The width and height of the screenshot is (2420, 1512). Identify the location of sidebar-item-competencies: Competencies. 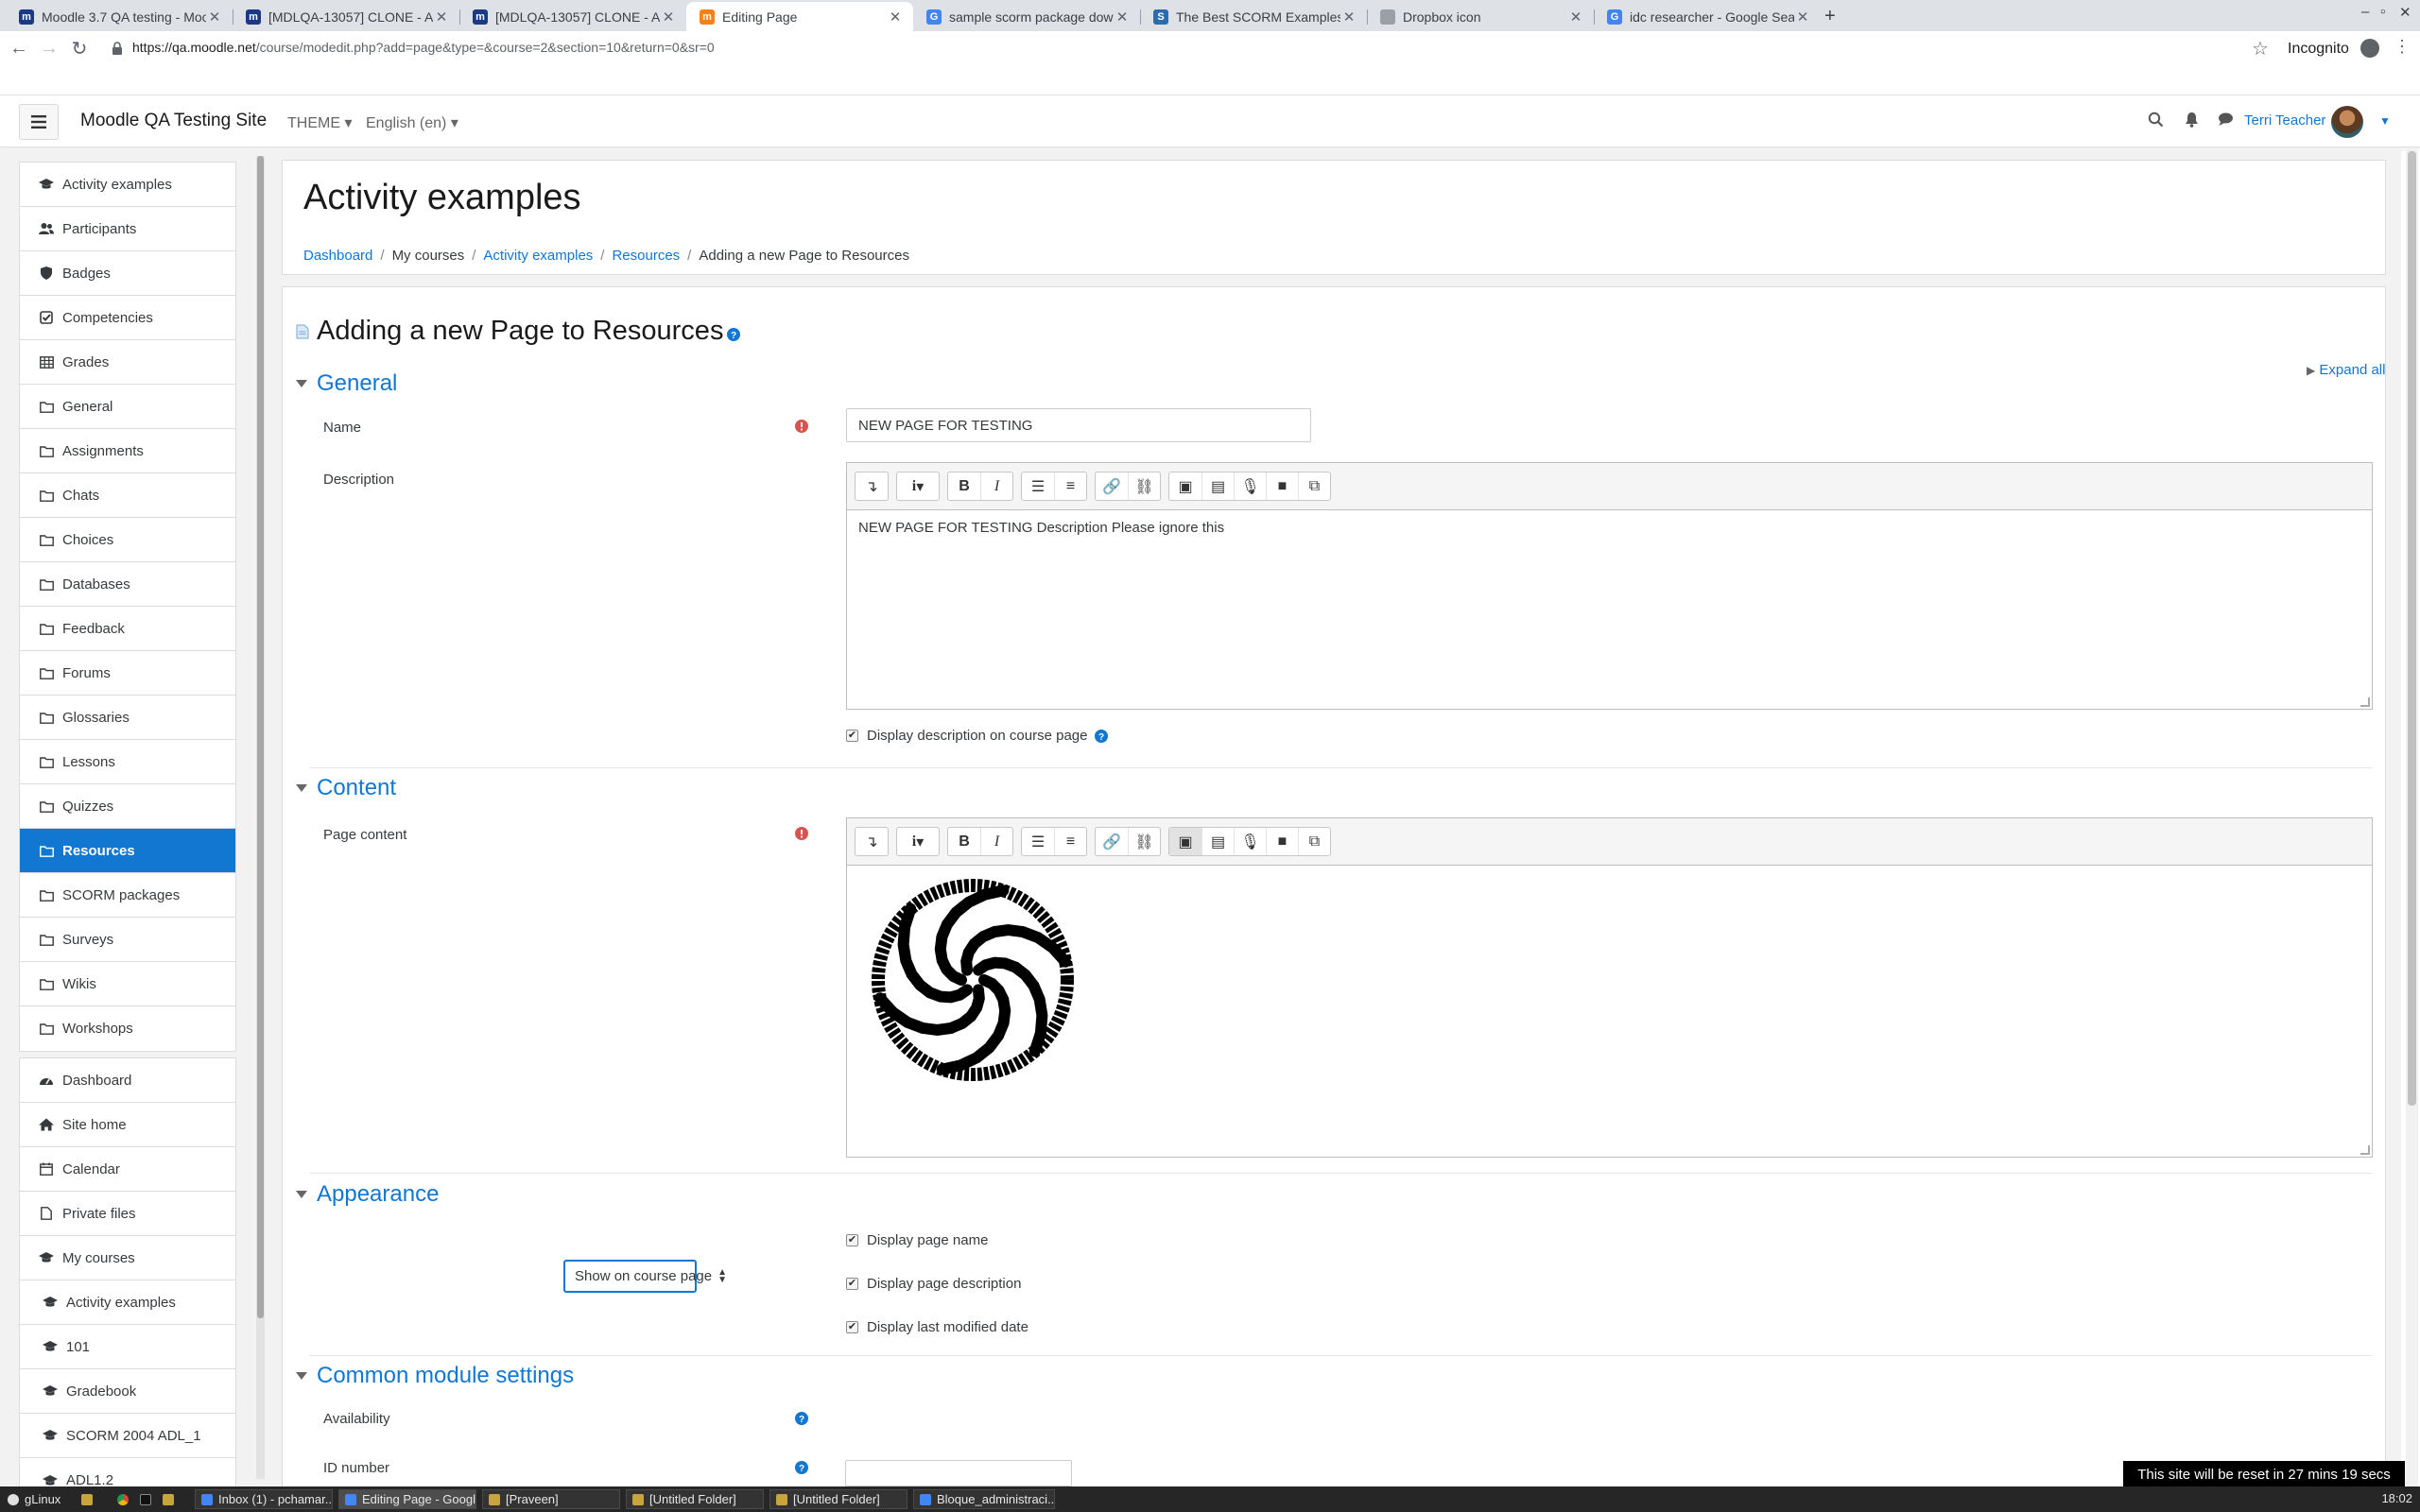
(127, 318).